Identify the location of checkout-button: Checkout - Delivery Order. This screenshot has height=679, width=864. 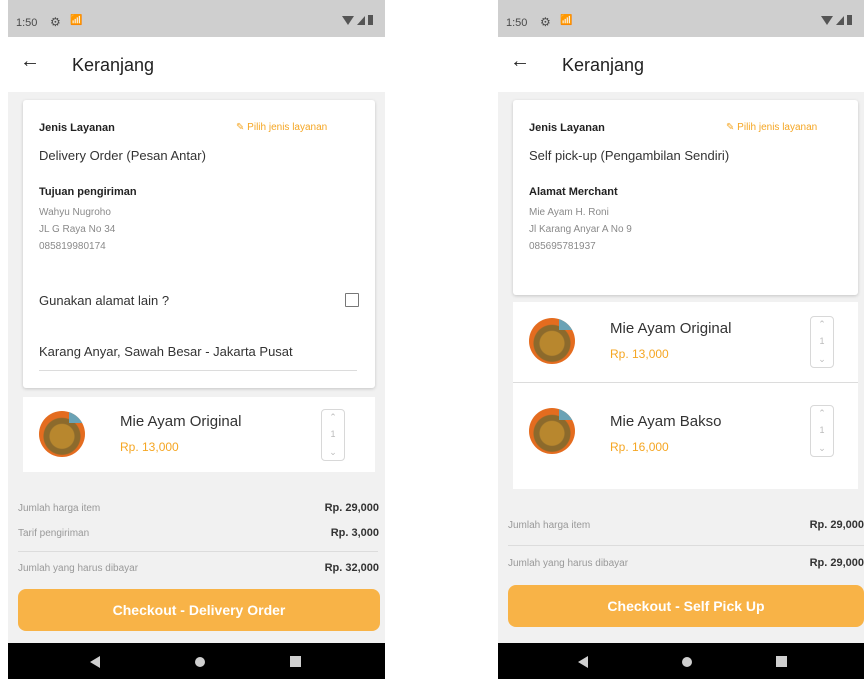
(199, 610).